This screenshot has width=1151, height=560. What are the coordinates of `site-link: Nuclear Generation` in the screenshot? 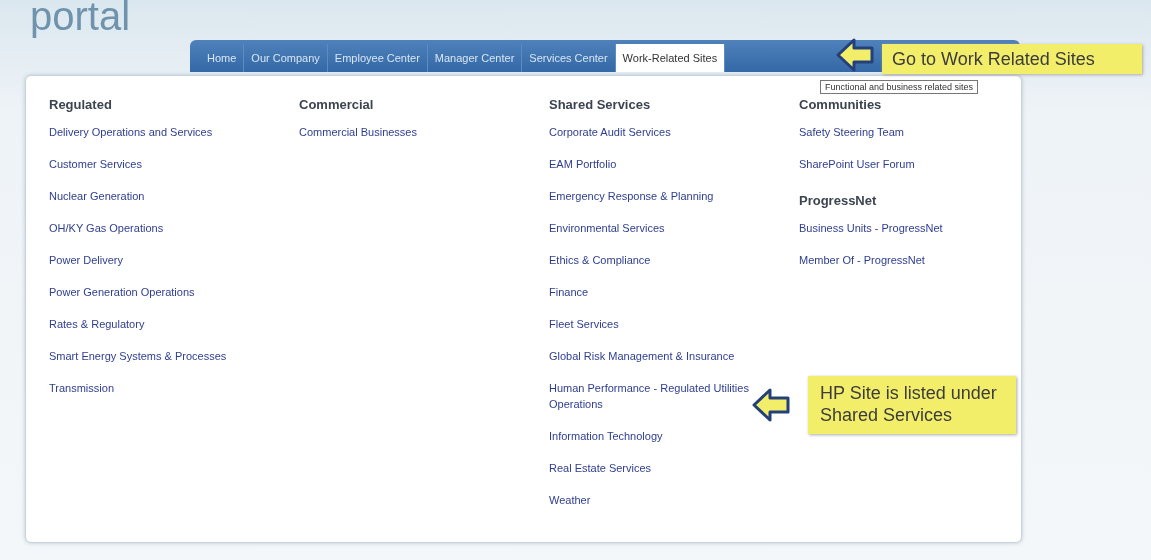 It's located at (149, 196).